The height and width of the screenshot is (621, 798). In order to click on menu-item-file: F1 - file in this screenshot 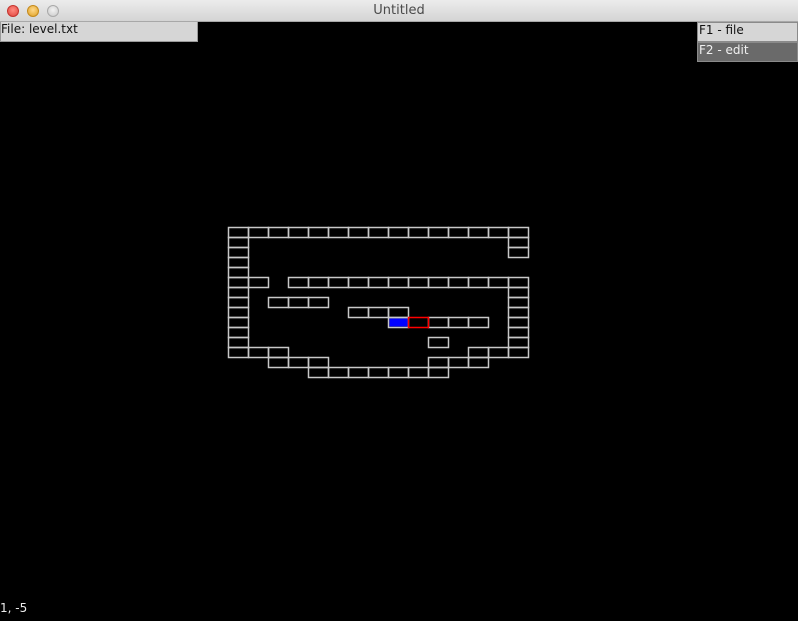, I will do `click(747, 32)`.